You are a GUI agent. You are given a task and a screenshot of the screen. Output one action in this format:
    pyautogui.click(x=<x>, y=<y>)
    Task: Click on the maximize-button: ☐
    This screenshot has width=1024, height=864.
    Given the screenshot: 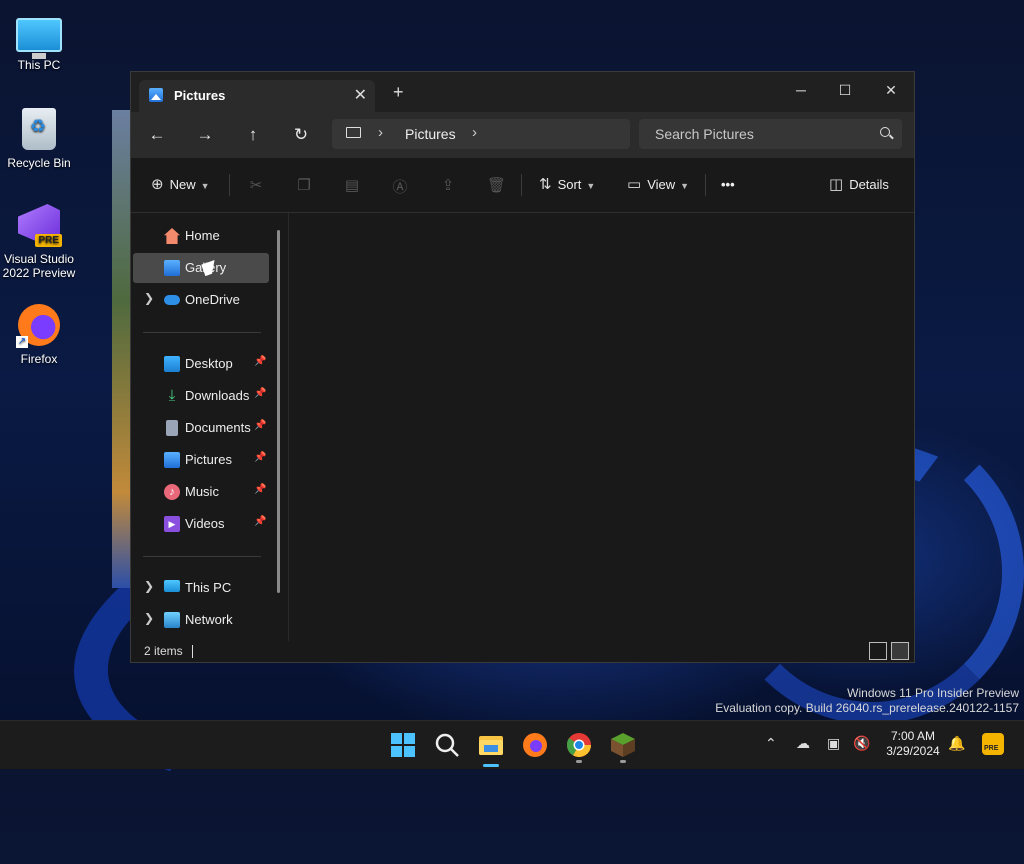 What is the action you would take?
    pyautogui.click(x=845, y=90)
    